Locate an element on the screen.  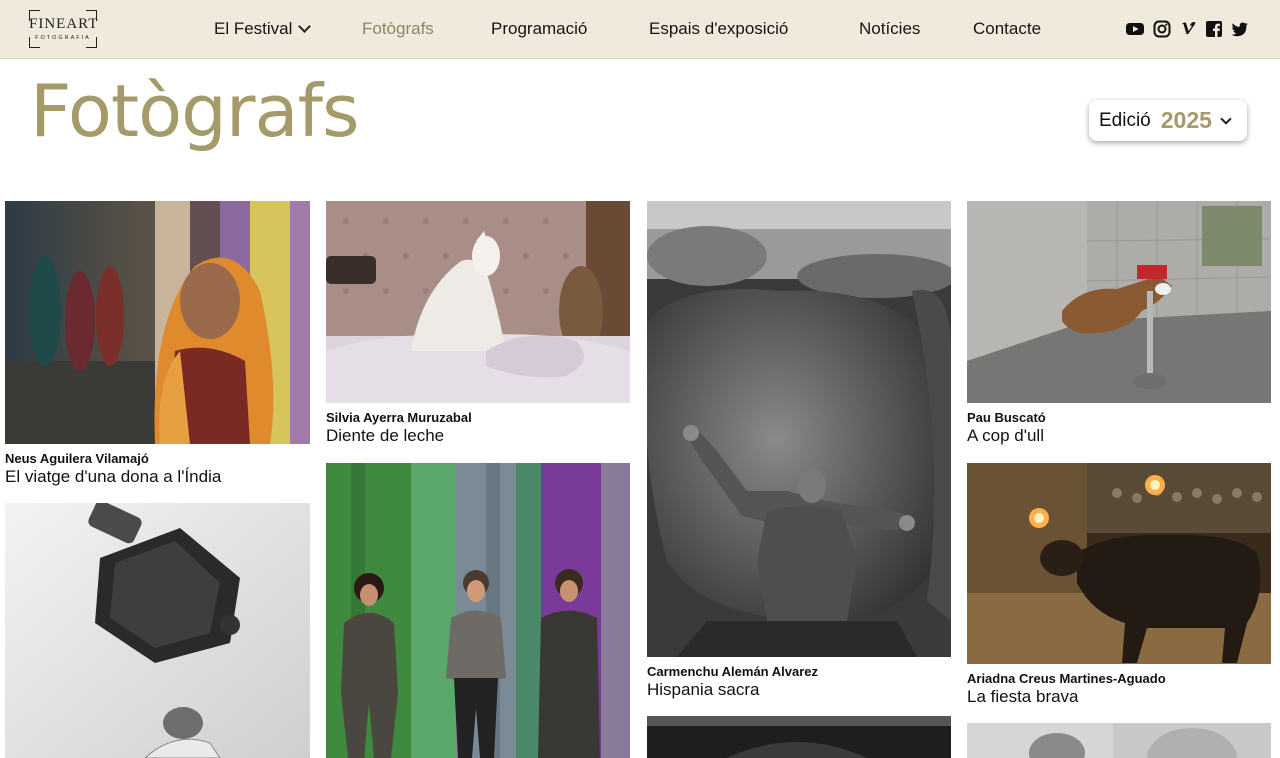
nav-label: El Festival is located at coordinates (253, 28).